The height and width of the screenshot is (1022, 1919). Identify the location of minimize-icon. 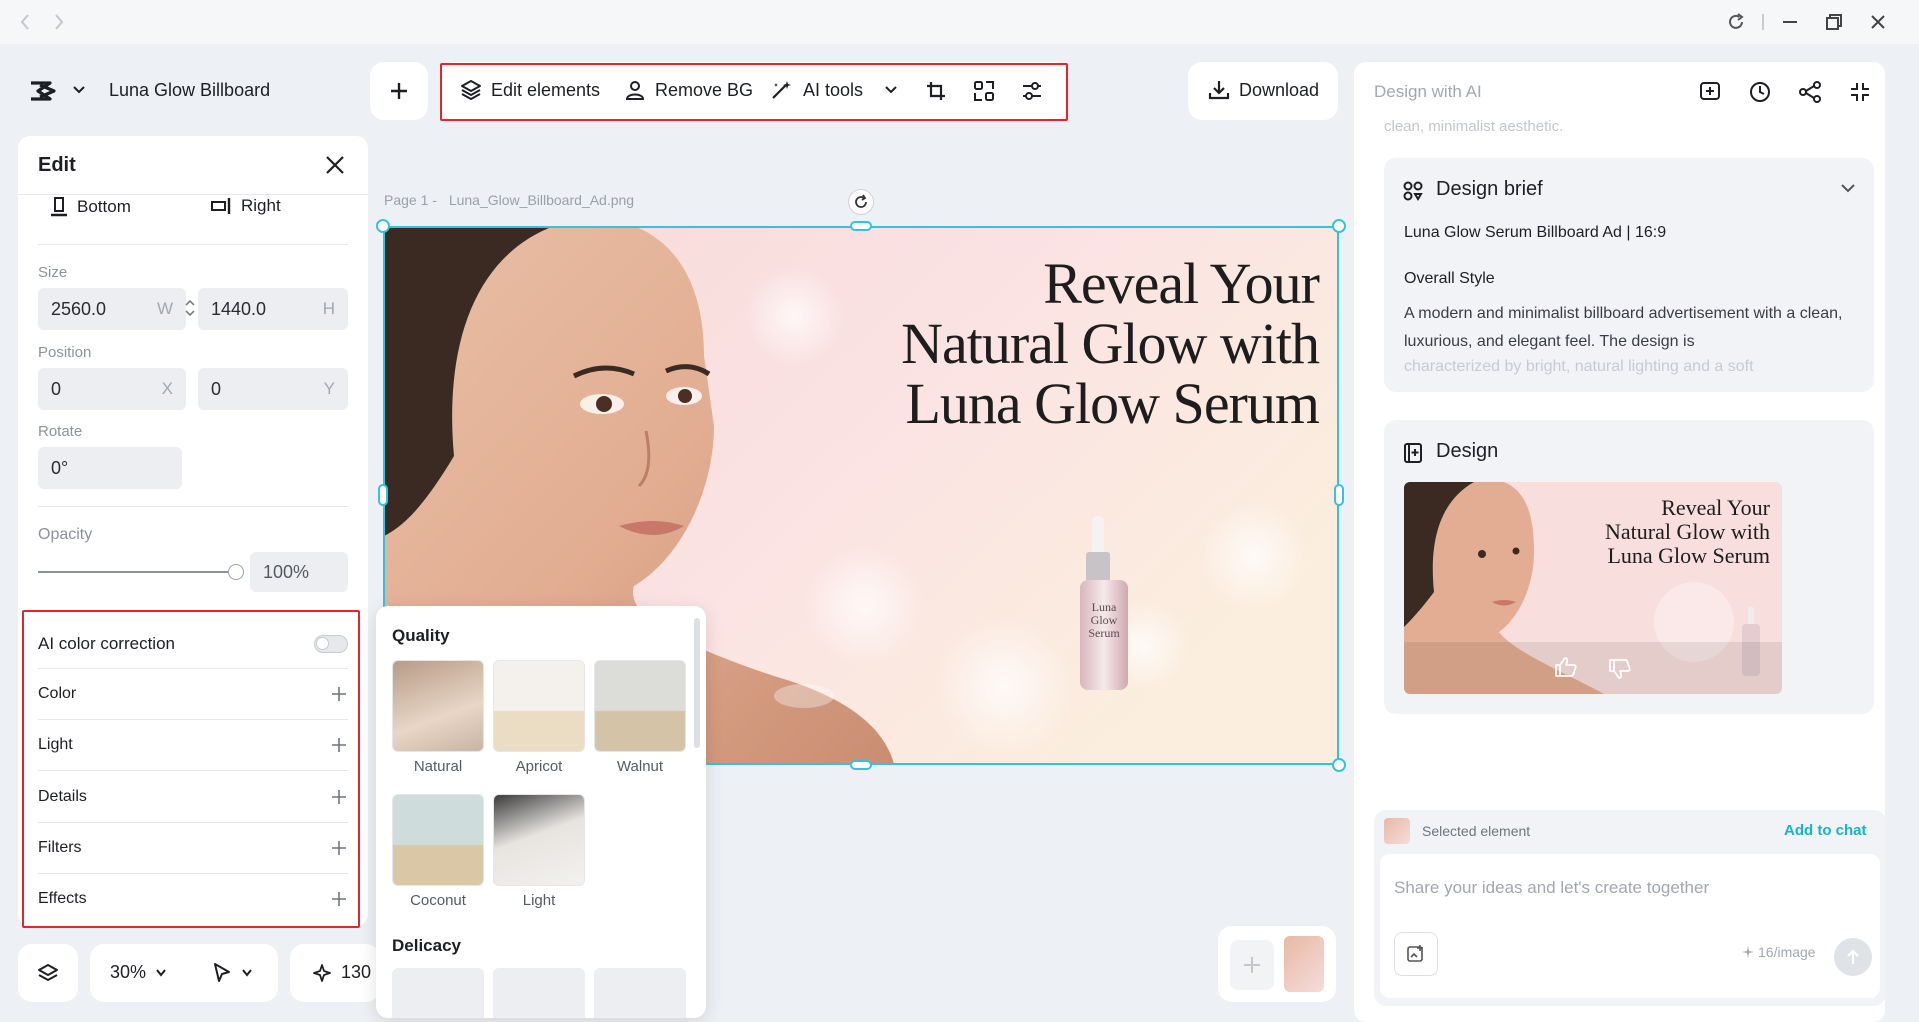
(1790, 22).